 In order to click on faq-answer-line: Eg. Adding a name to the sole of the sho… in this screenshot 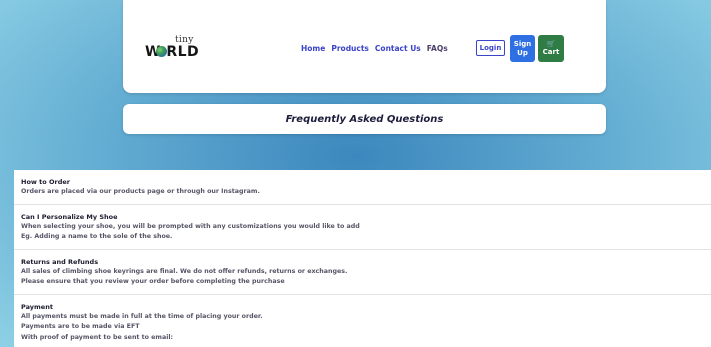, I will do `click(97, 236)`.